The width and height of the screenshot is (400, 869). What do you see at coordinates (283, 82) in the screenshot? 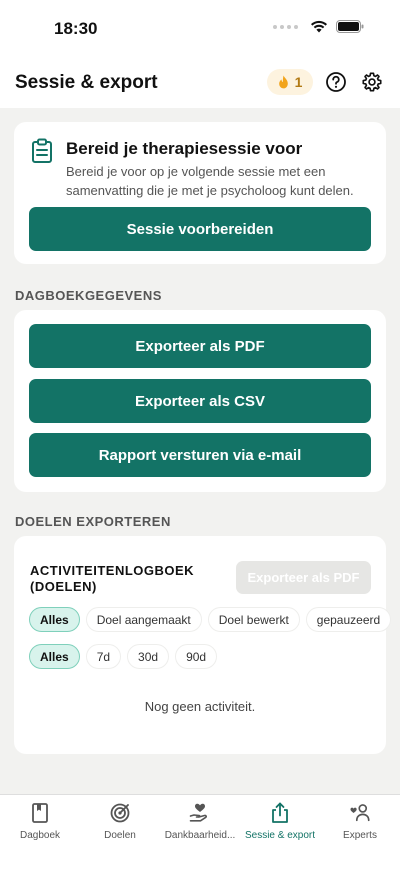
I see `flame-icon` at bounding box center [283, 82].